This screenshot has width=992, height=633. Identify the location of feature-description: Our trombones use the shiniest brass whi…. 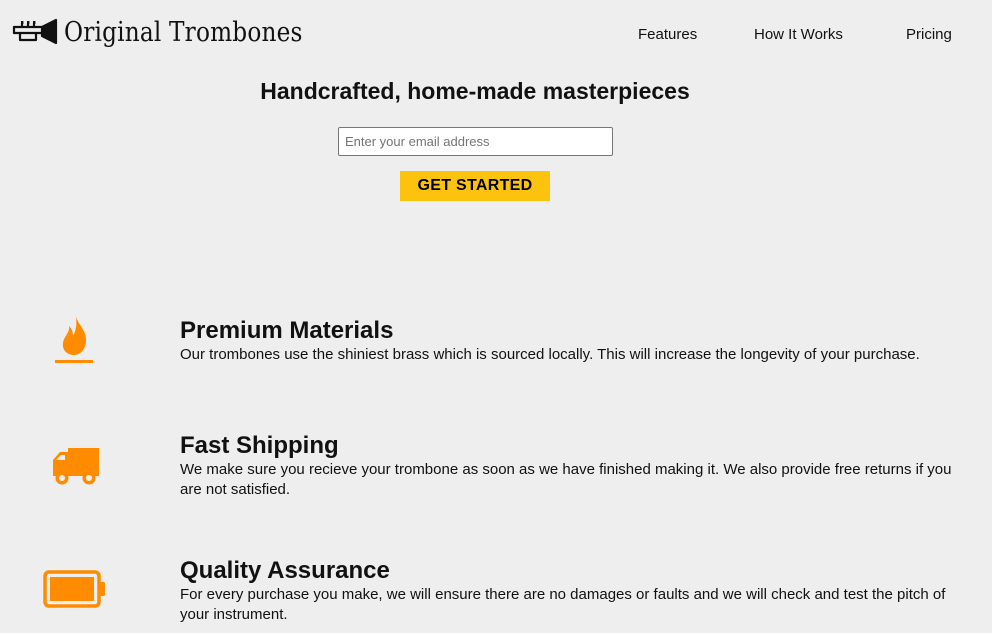
(550, 354).